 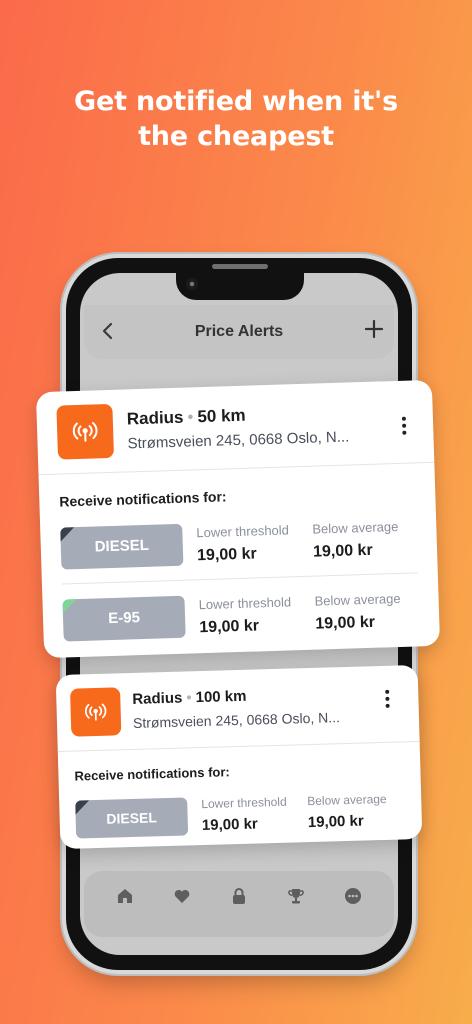 What do you see at coordinates (221, 697) in the screenshot?
I see `radius-value: 100 km` at bounding box center [221, 697].